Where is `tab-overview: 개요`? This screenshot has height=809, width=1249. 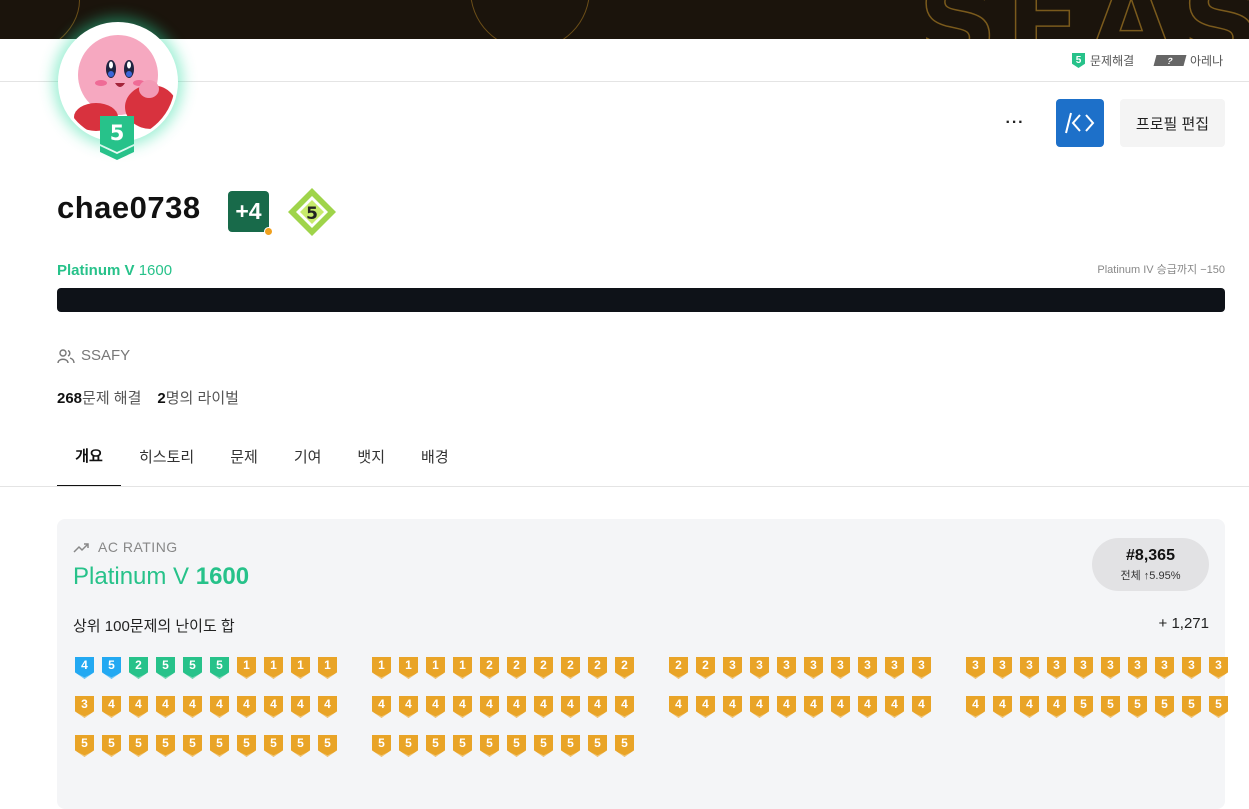 tab-overview: 개요 is located at coordinates (89, 456).